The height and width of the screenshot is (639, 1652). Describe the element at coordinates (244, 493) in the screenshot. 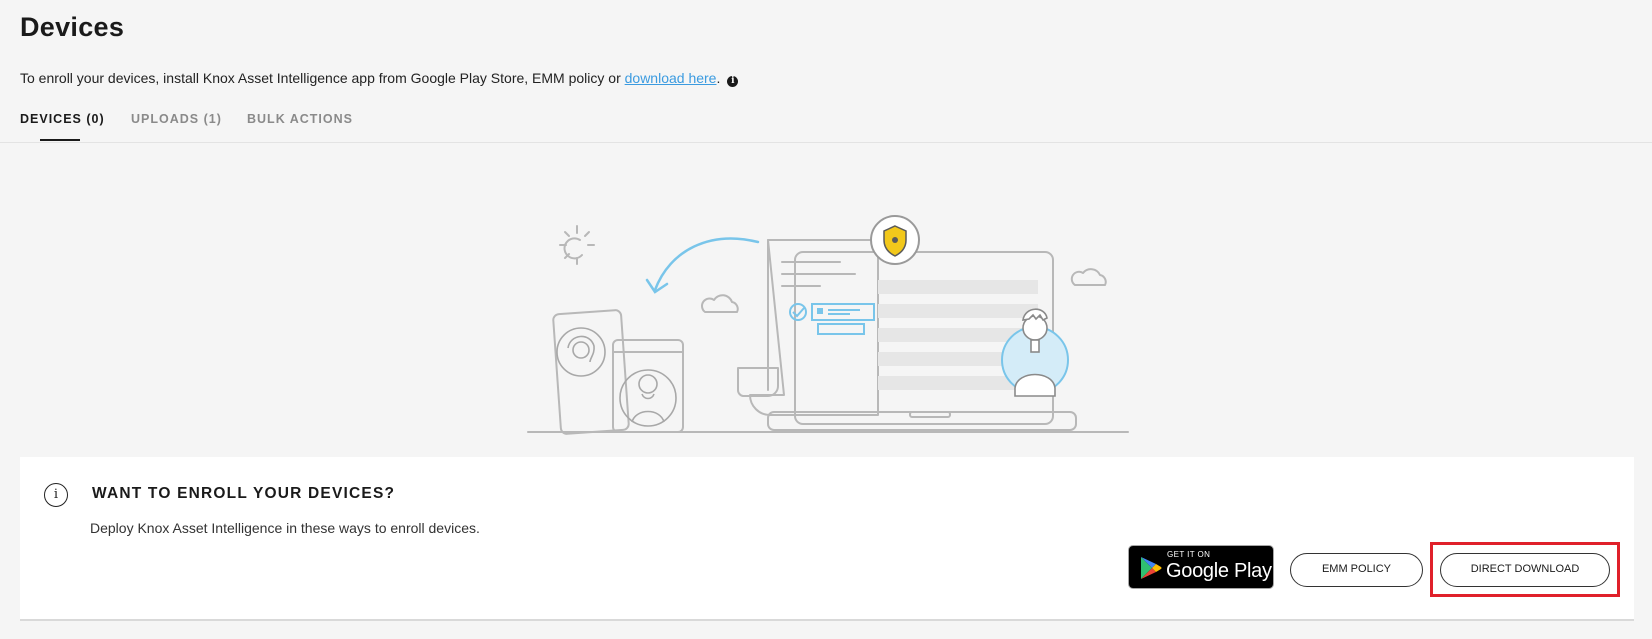

I see `card-title: WANT TO ENROLL YOUR DEVICES?` at that location.